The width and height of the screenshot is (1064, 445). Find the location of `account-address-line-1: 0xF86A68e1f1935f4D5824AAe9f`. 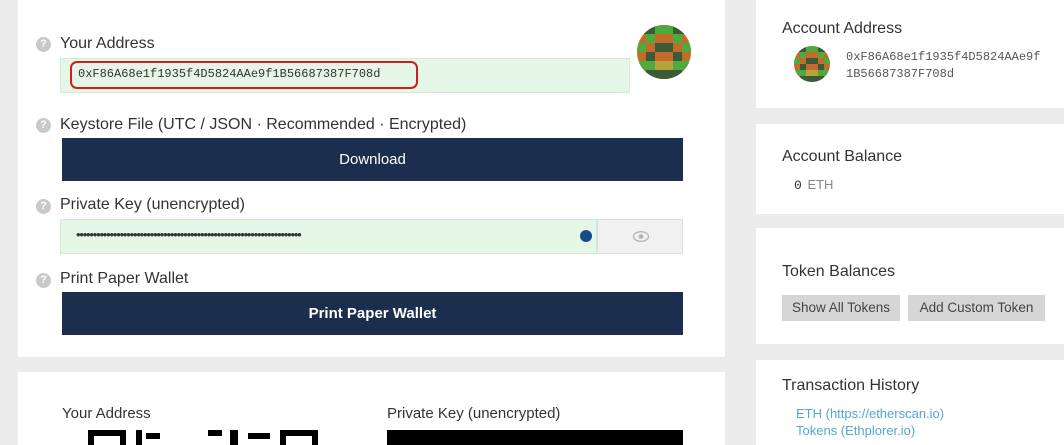

account-address-line-1: 0xF86A68e1f1935f4D5824AAe9f is located at coordinates (943, 57).